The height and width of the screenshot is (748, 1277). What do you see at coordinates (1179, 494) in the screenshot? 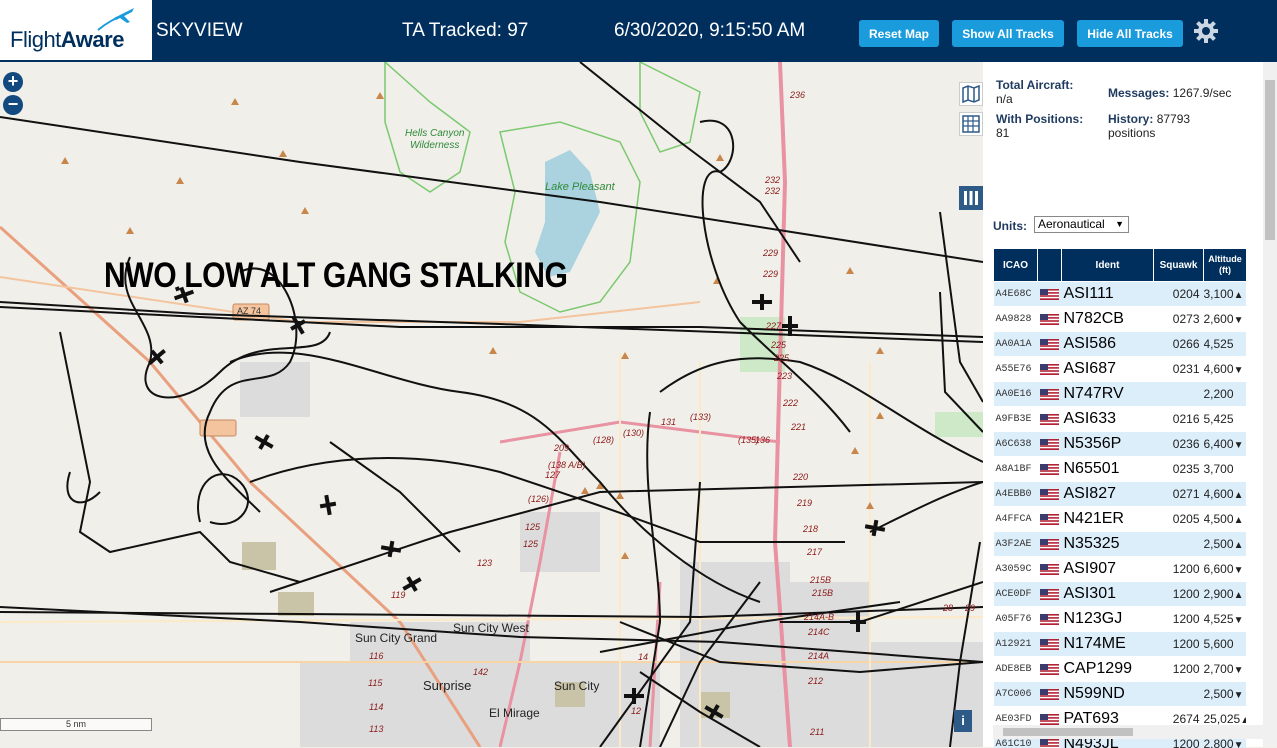
I see `row-squawk: 0271` at bounding box center [1179, 494].